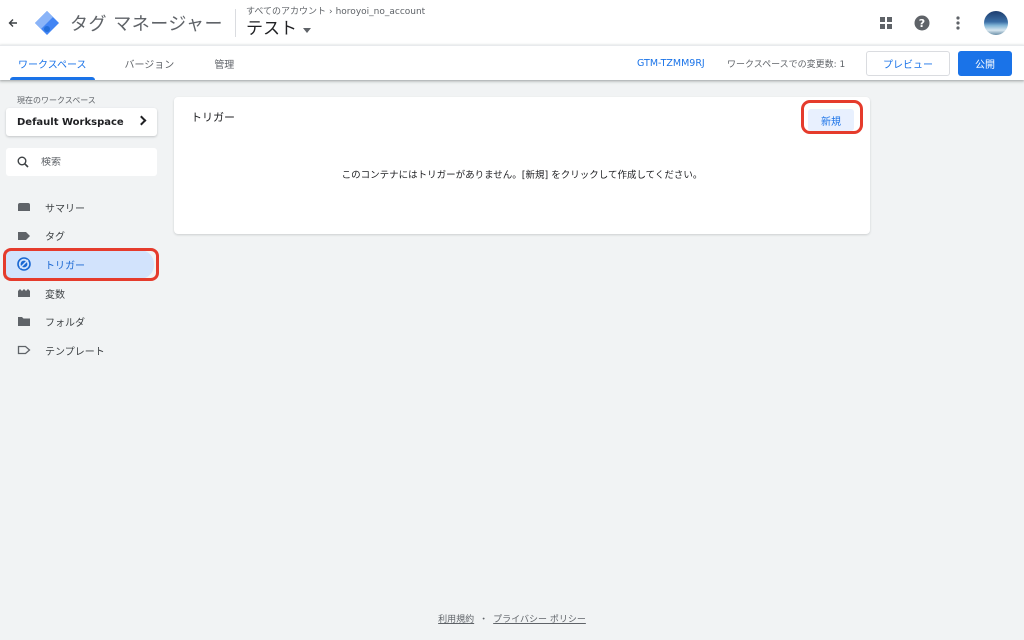  What do you see at coordinates (24, 264) in the screenshot?
I see `trigger-icon` at bounding box center [24, 264].